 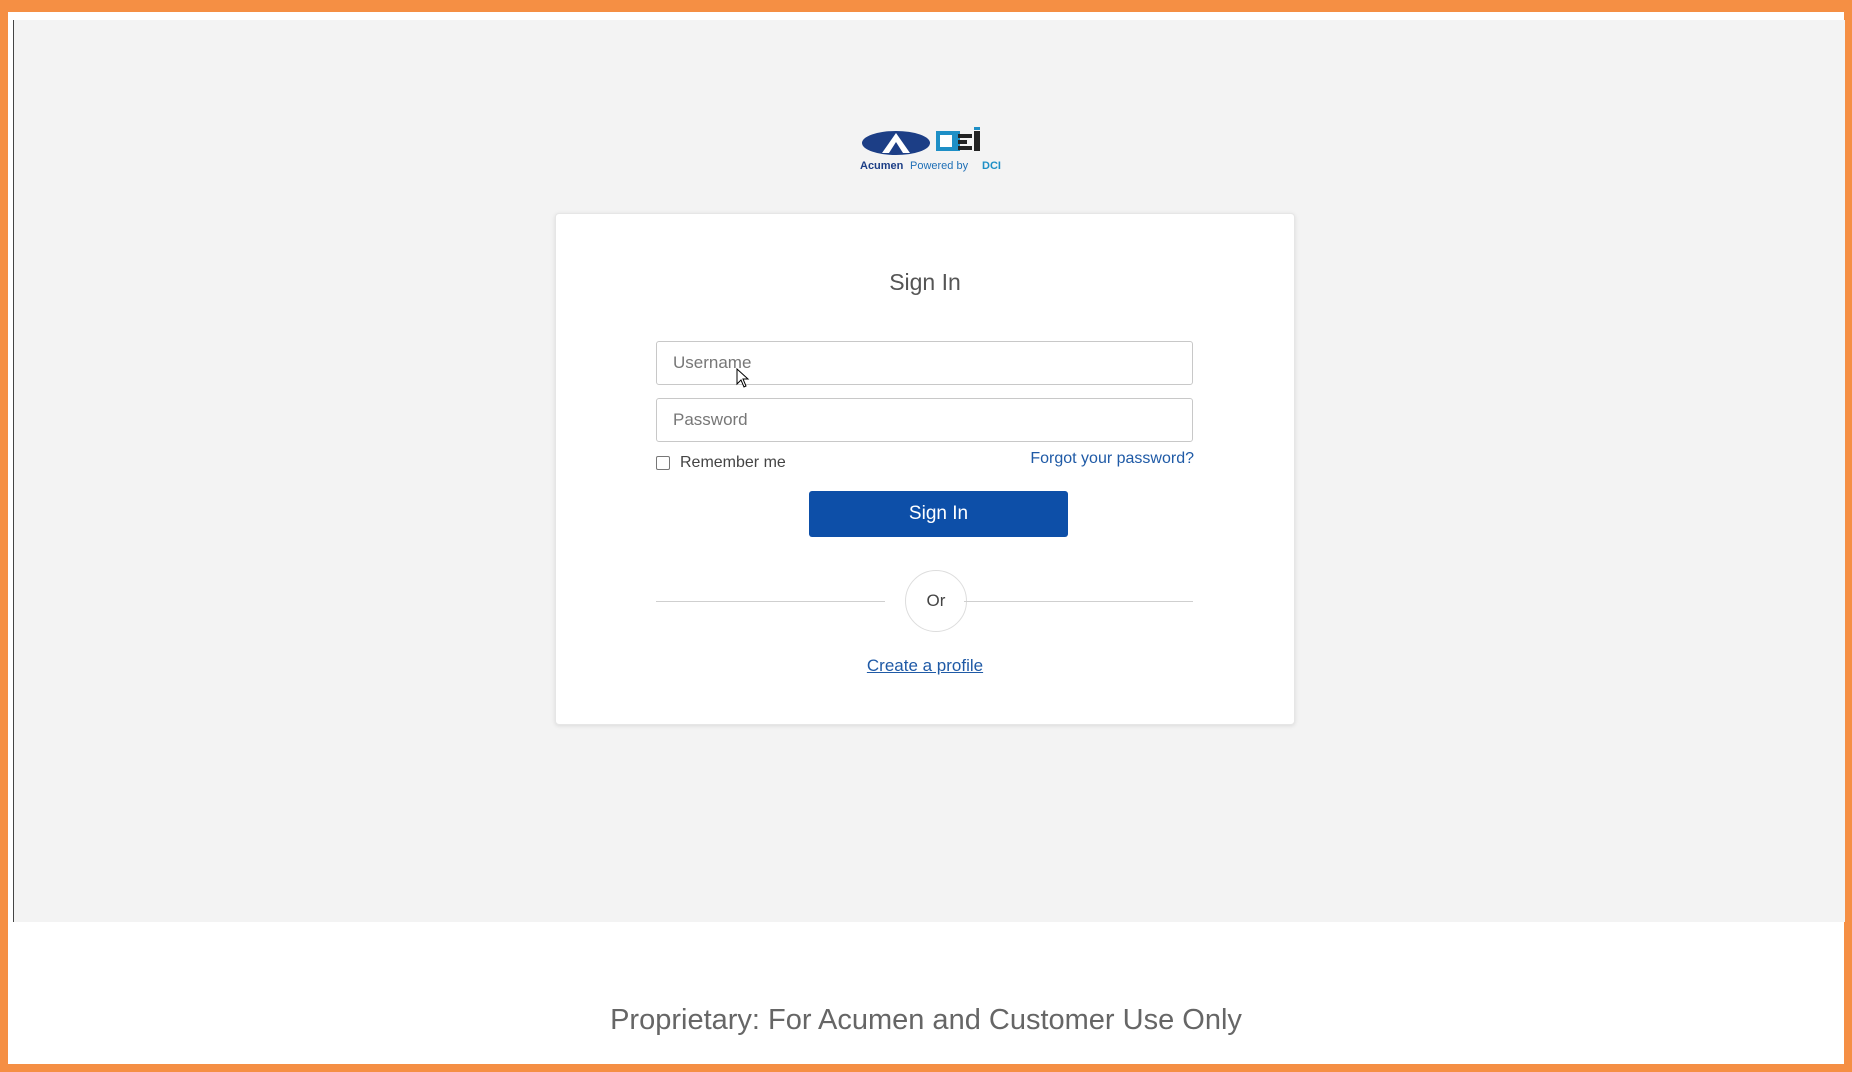 I want to click on svg-text: DCI, so click(x=991, y=166).